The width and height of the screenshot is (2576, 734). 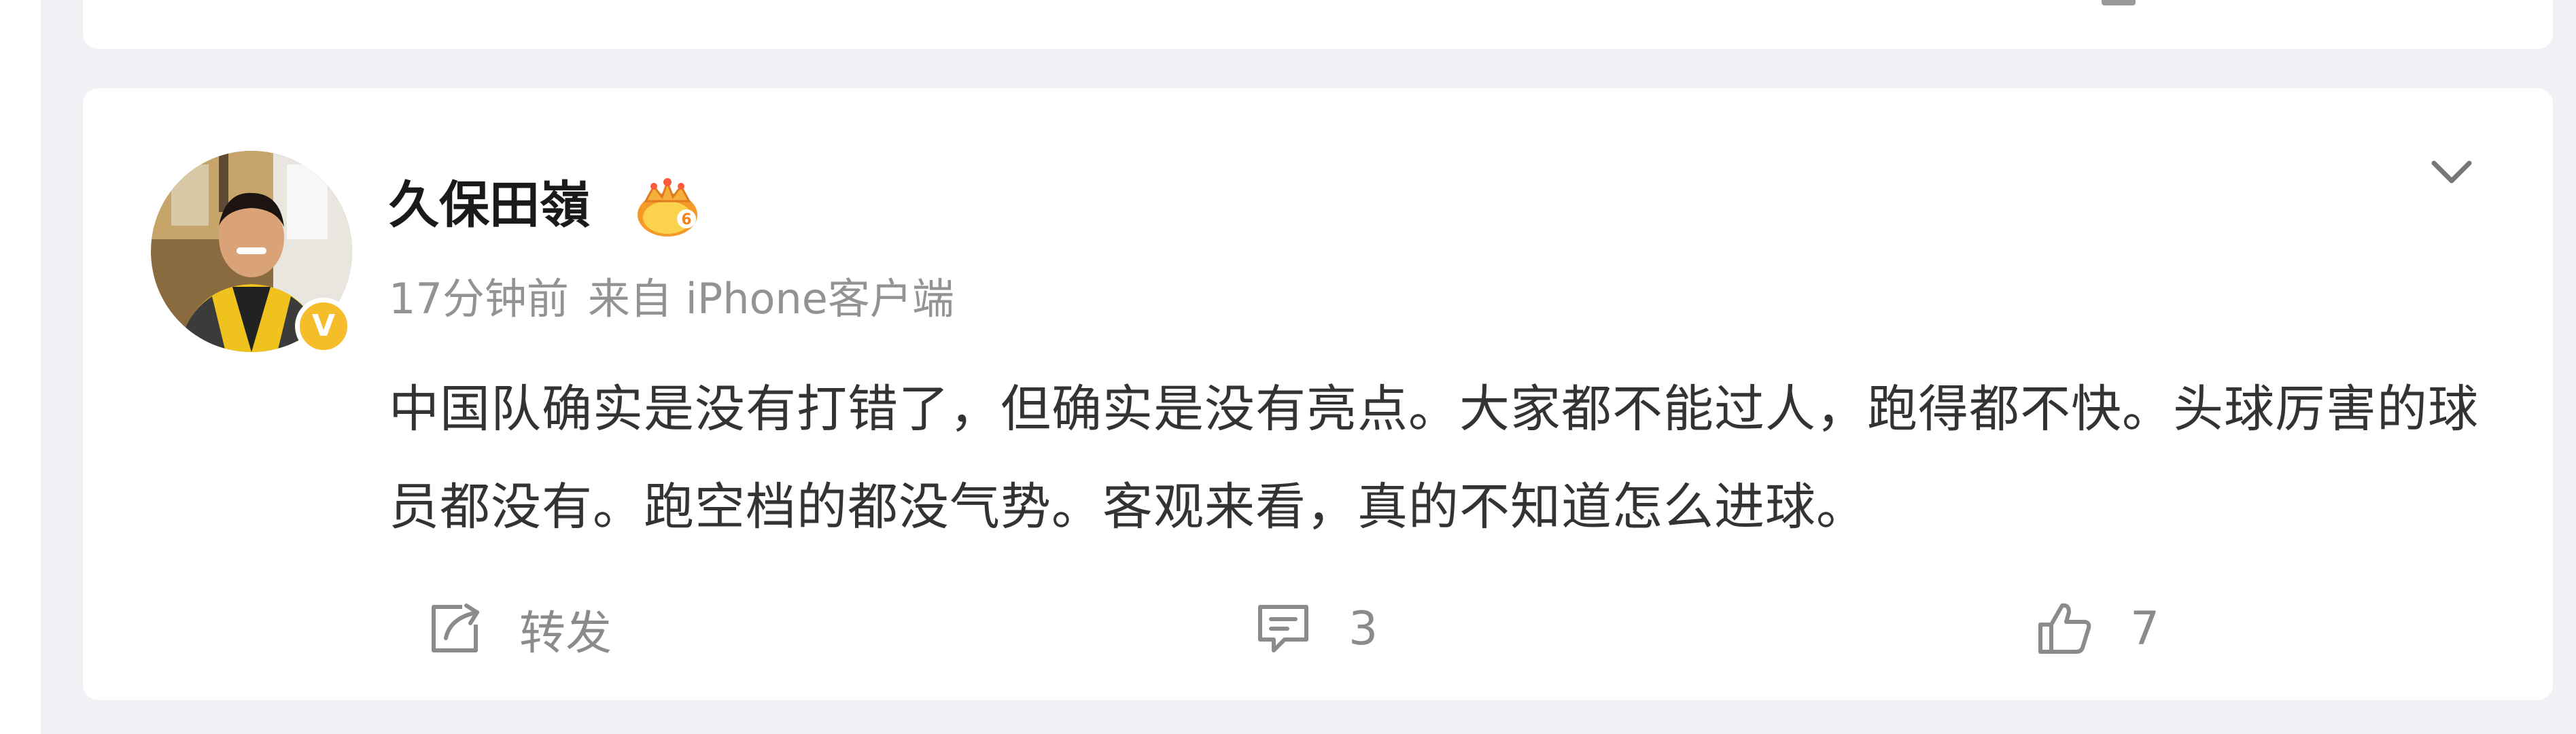 I want to click on member-crown-icon: 6, so click(x=667, y=207).